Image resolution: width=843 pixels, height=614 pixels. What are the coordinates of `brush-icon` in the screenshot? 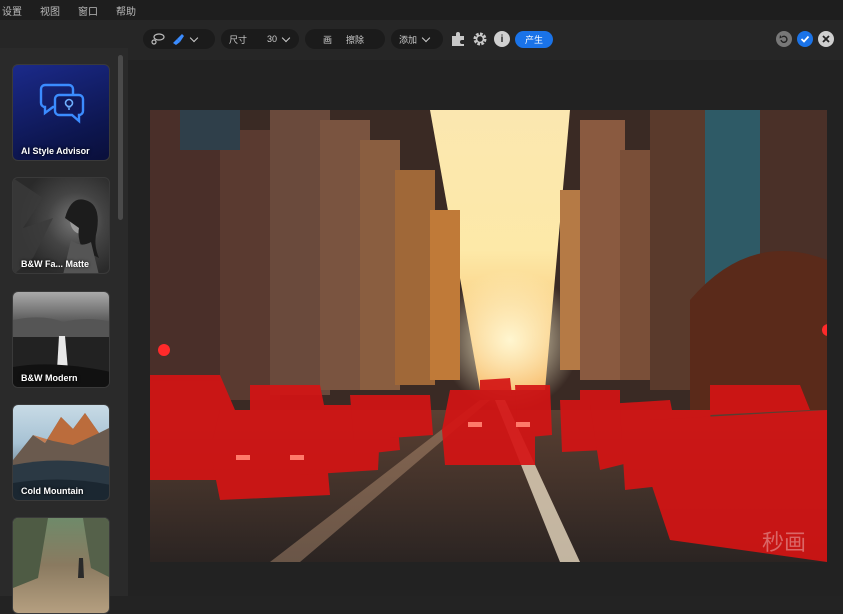 It's located at (178, 39).